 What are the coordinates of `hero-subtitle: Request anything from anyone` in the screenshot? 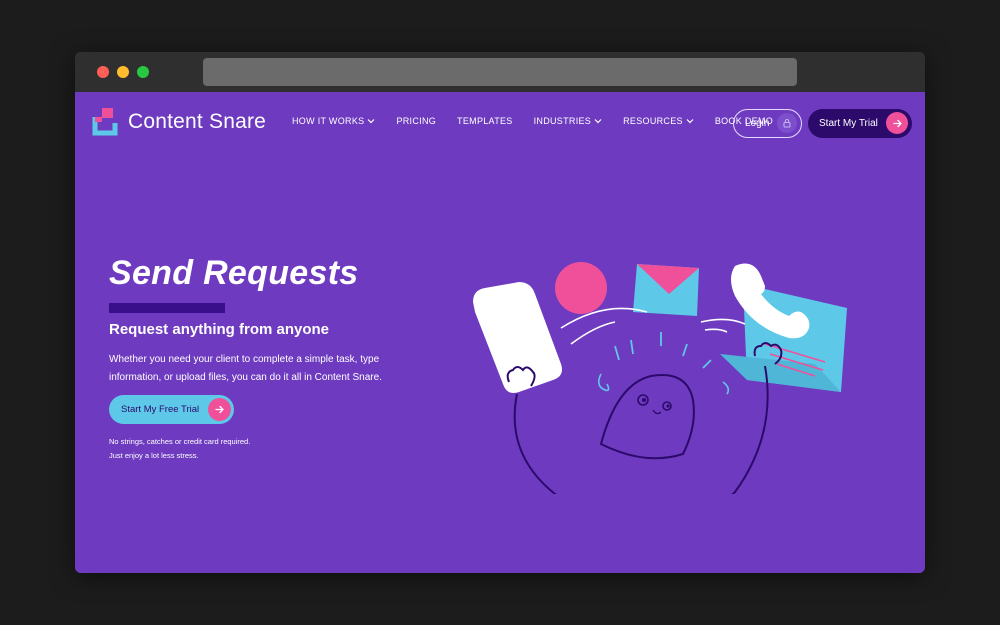 It's located at (219, 329).